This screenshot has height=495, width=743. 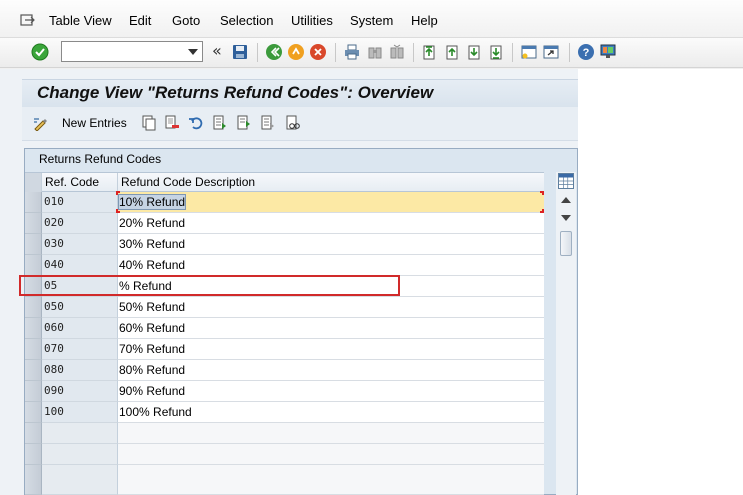 I want to click on table-row: 010 10% Refund, so click(x=284, y=202).